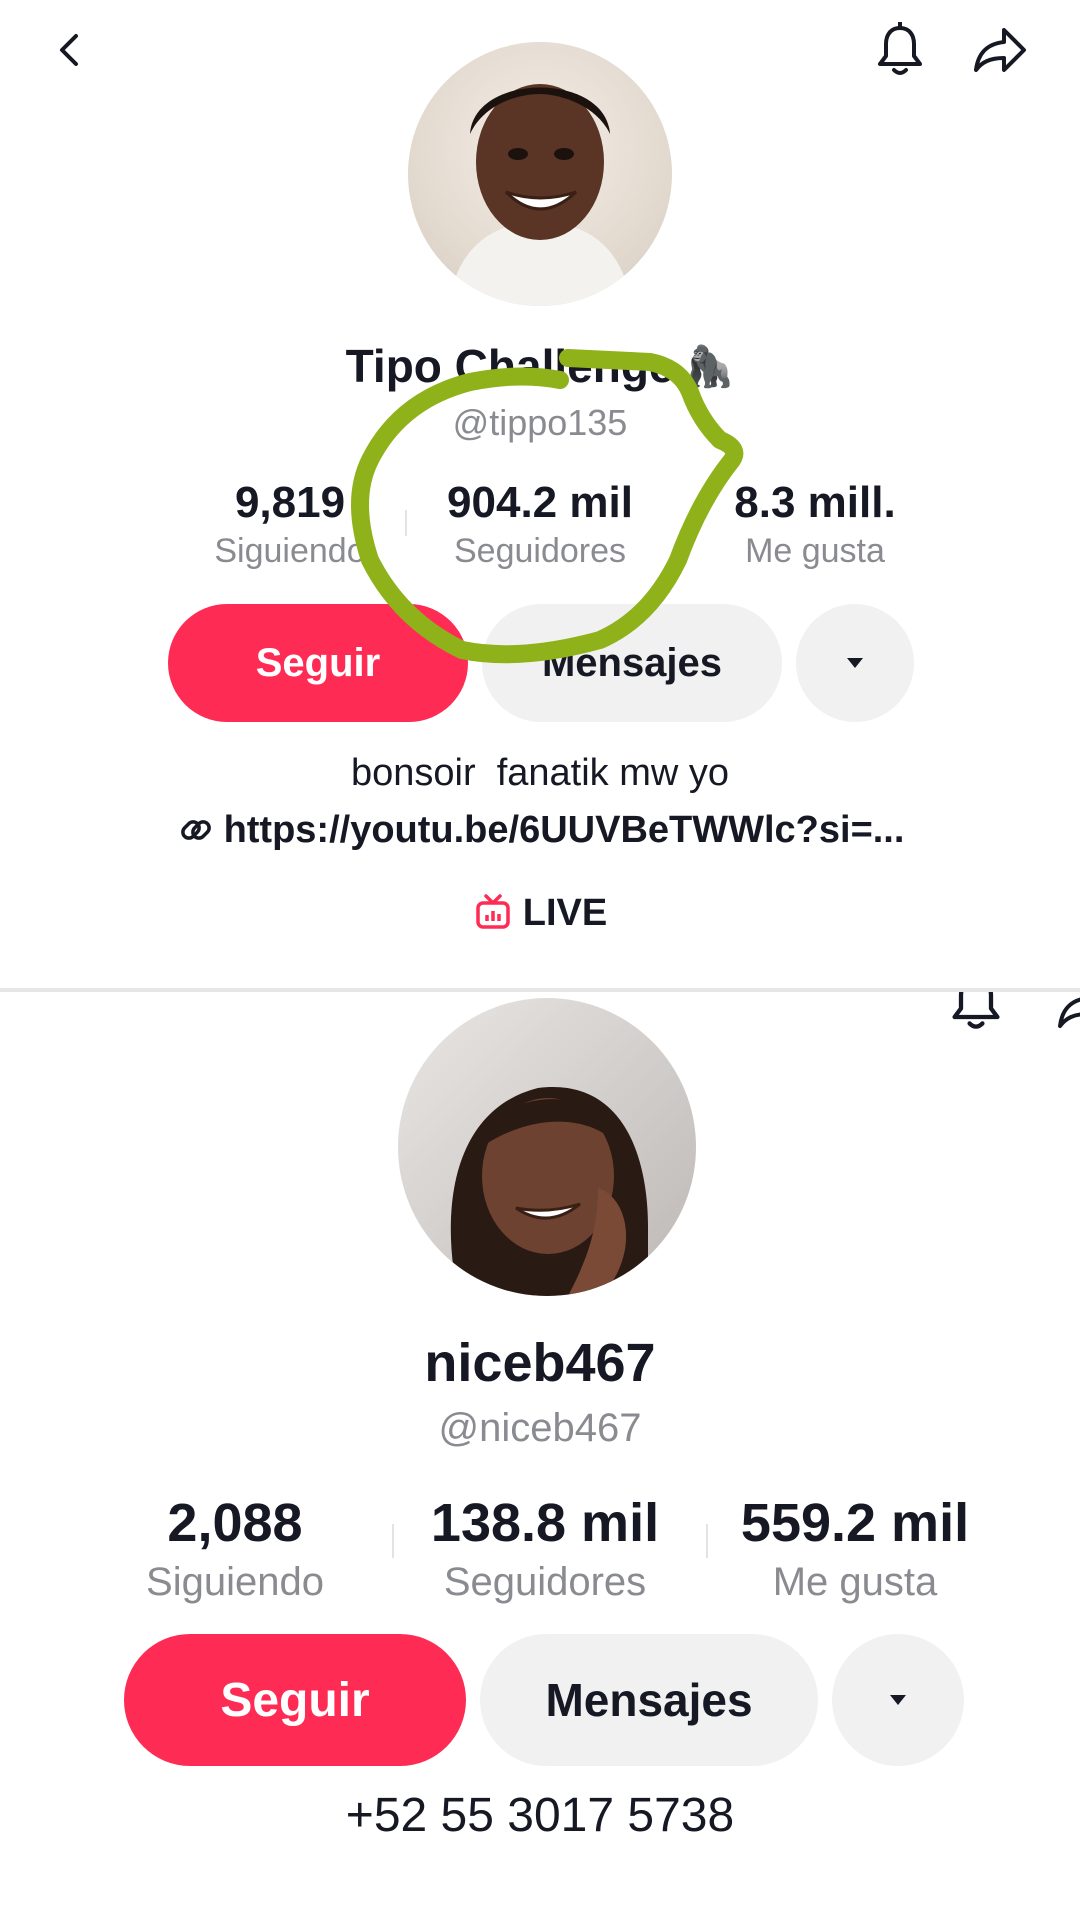  I want to click on more-options-button, so click(898, 1700).